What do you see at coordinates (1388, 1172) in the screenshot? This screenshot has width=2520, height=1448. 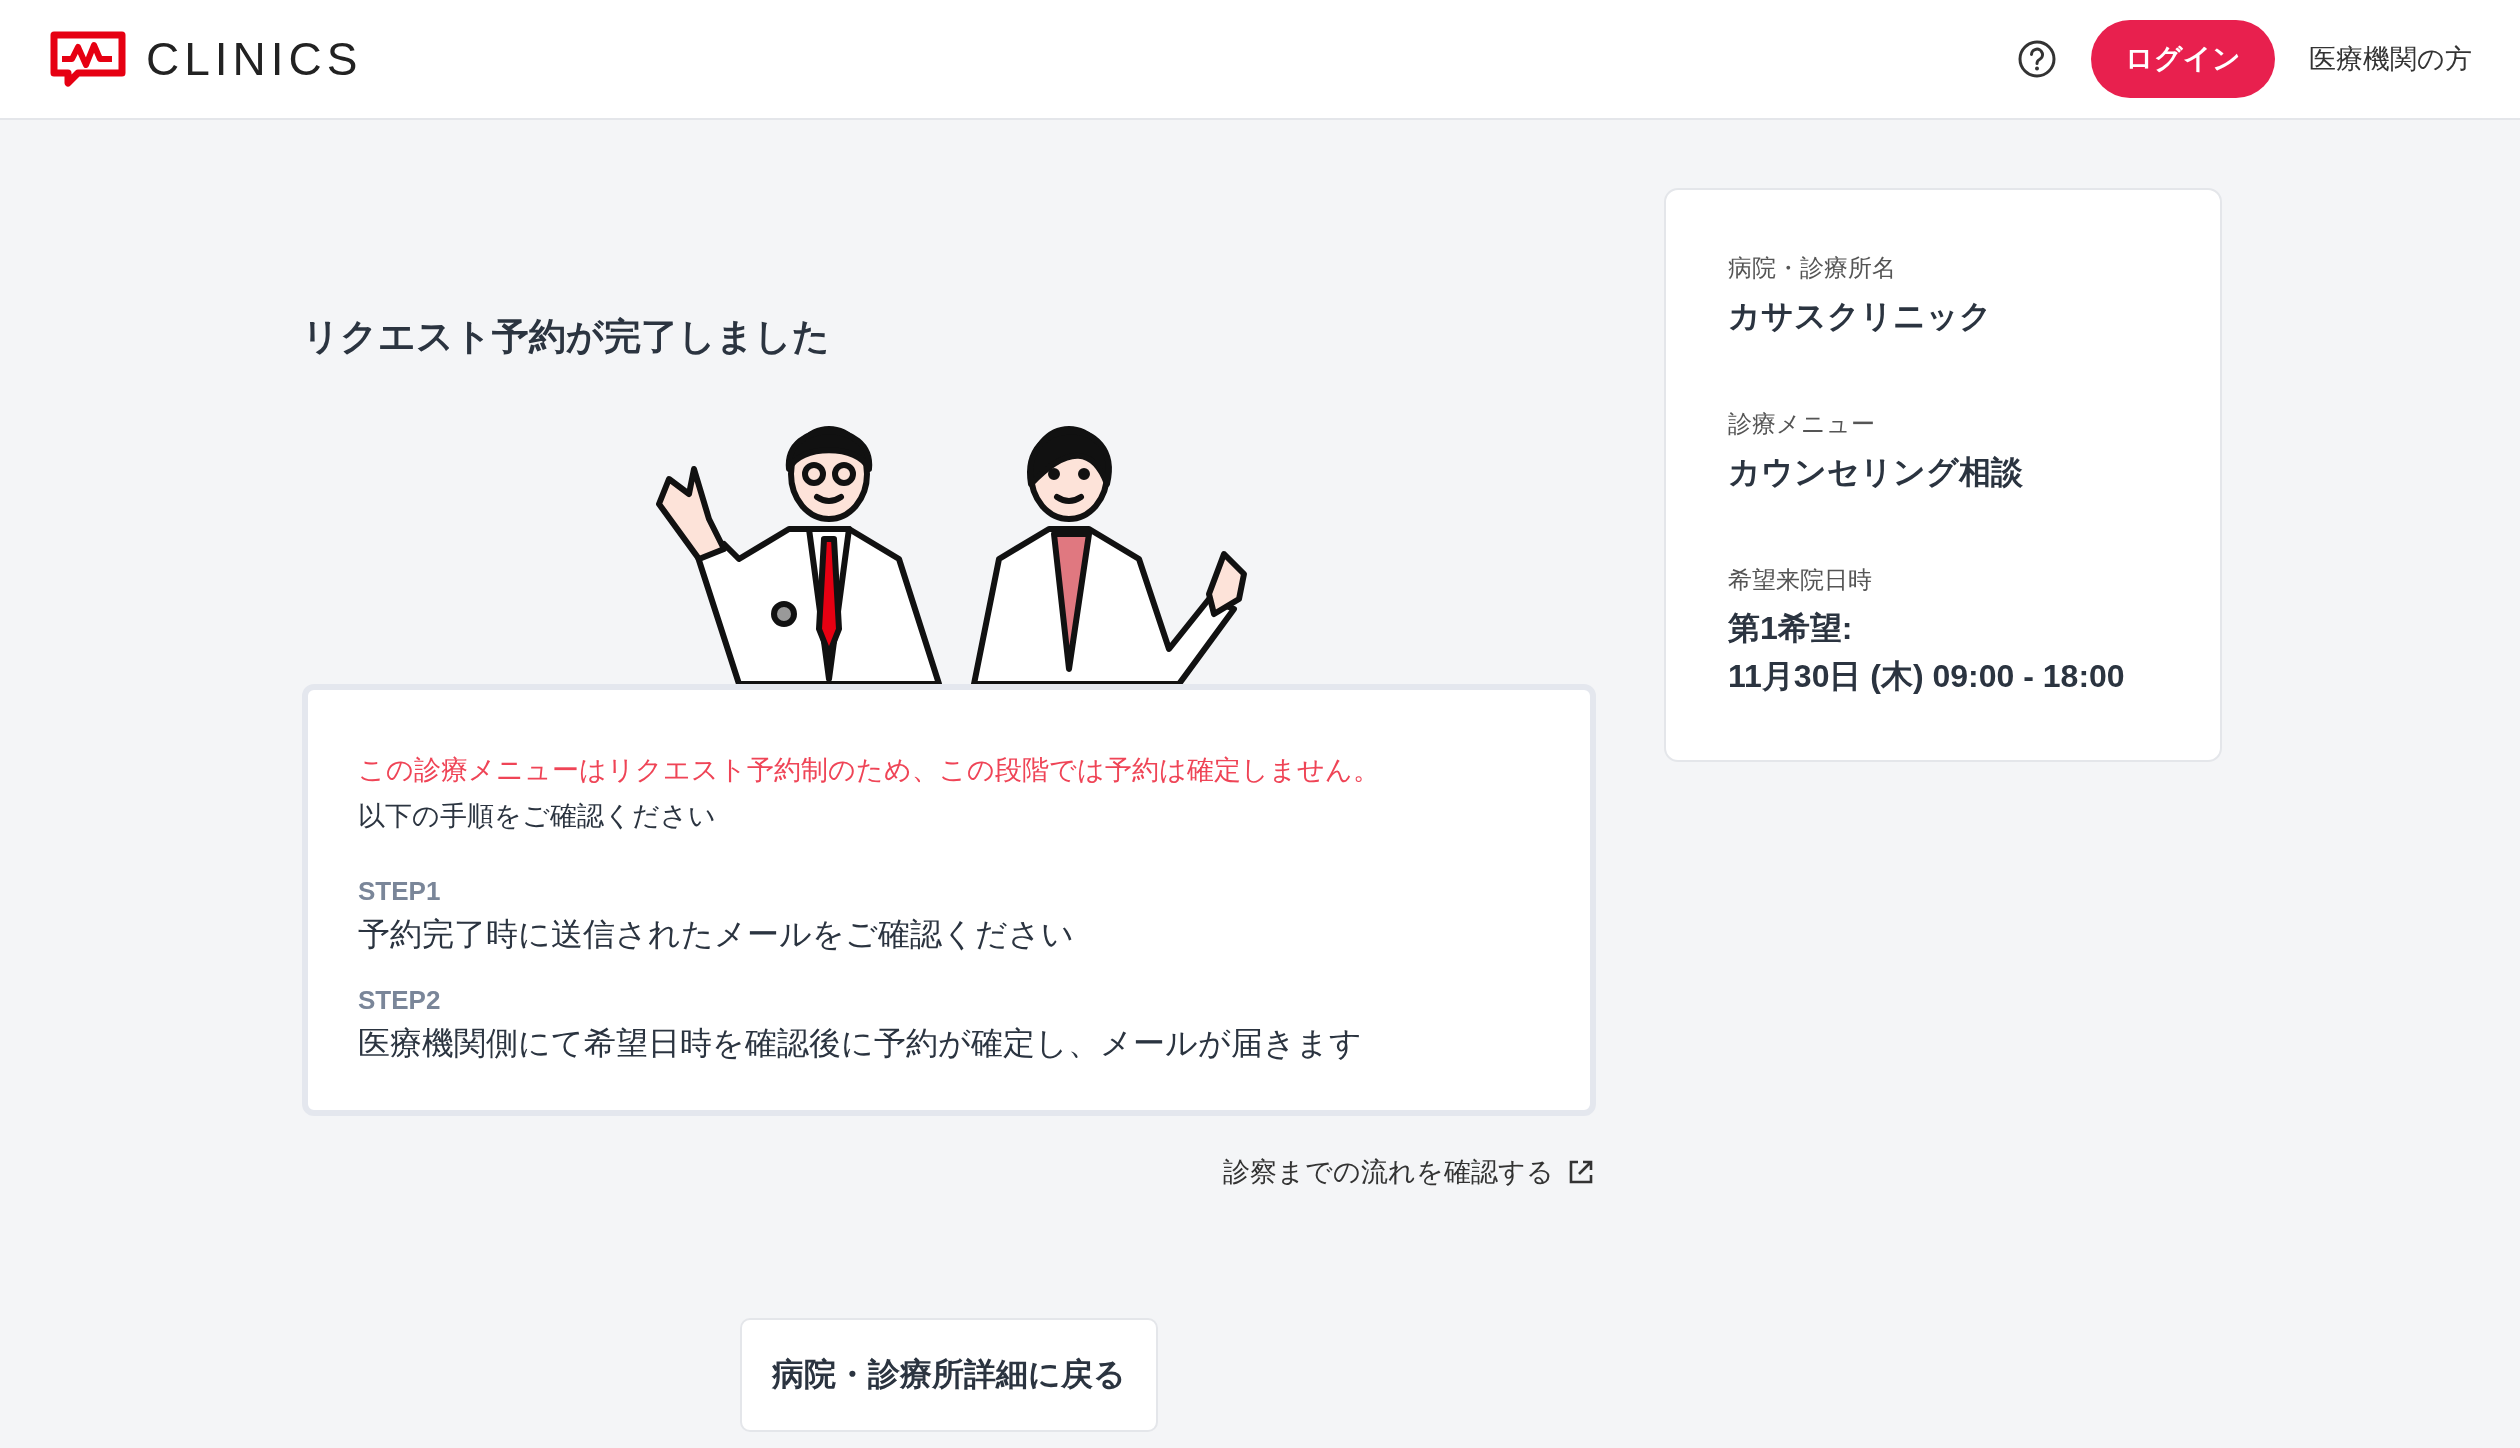 I see `flow-link: 診察までの流れを確認する` at bounding box center [1388, 1172].